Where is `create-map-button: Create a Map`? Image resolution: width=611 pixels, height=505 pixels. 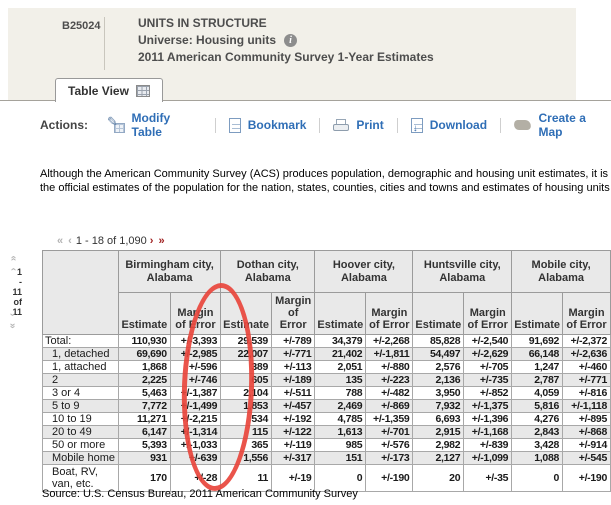
create-map-button: Create a Map is located at coordinates (562, 125).